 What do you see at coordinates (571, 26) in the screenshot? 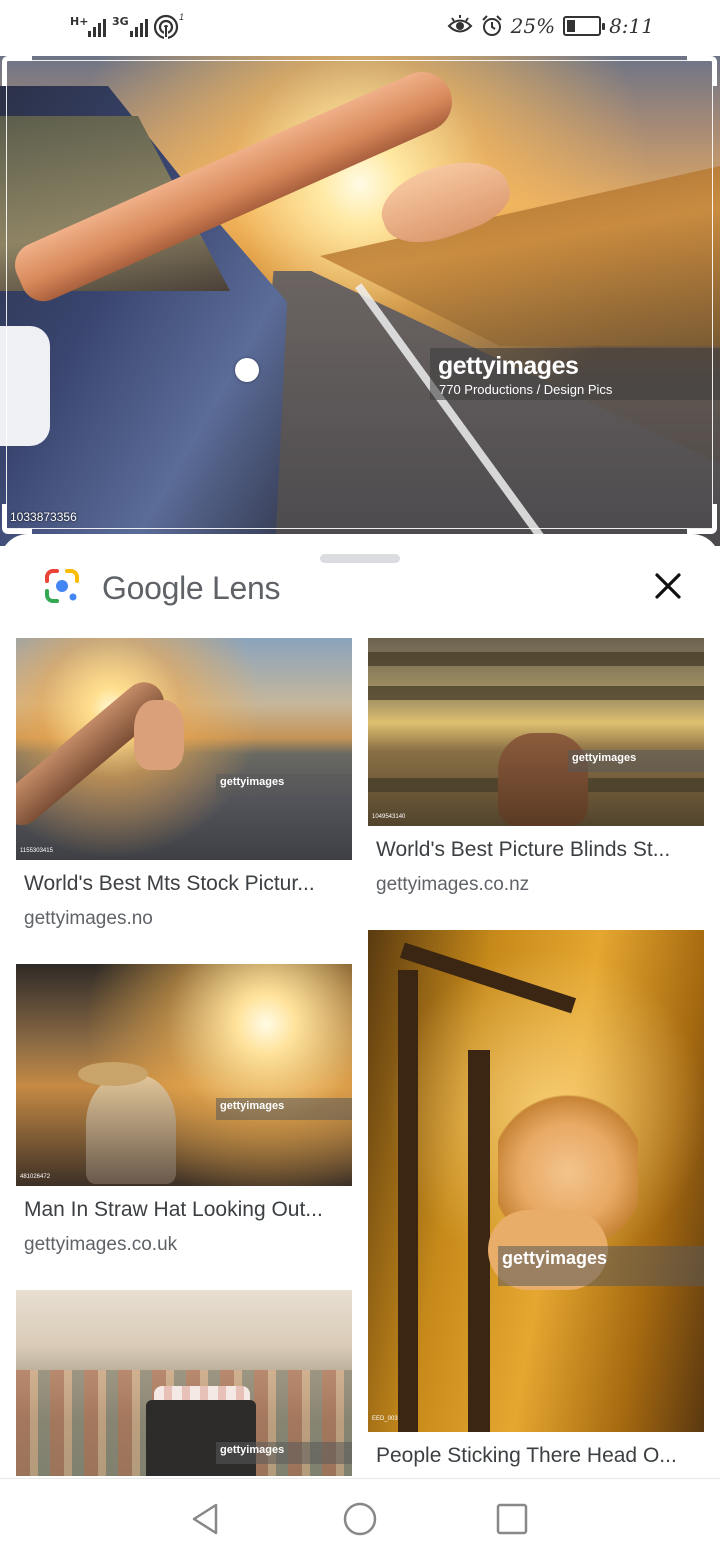
I see `battery-level-fill` at bounding box center [571, 26].